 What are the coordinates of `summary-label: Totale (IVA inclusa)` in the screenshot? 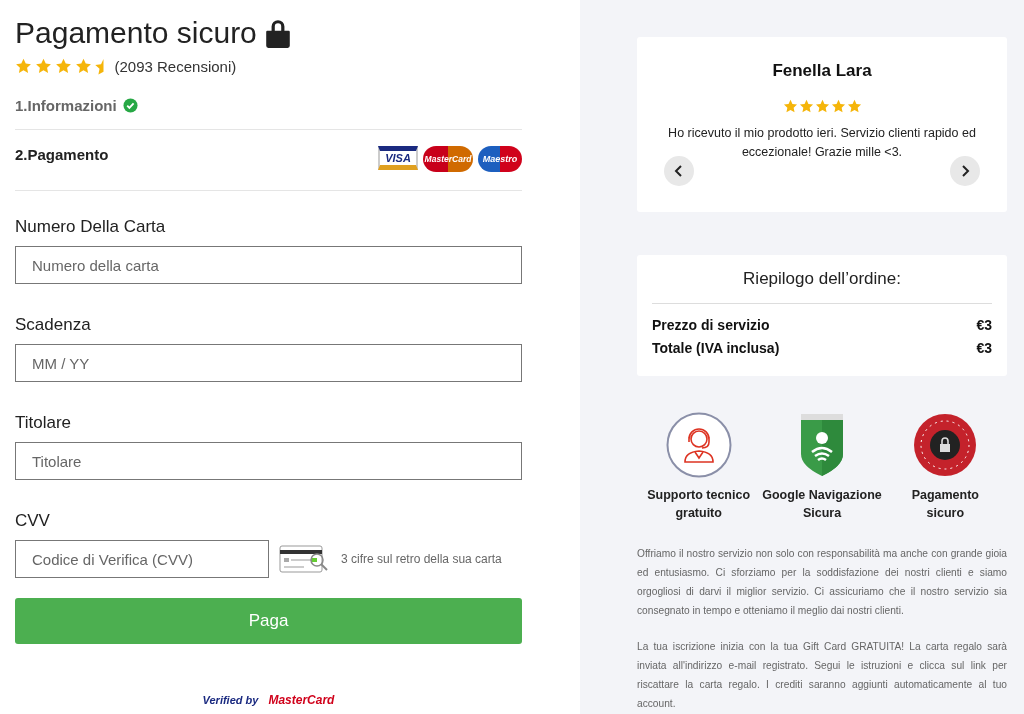 It's located at (716, 348).